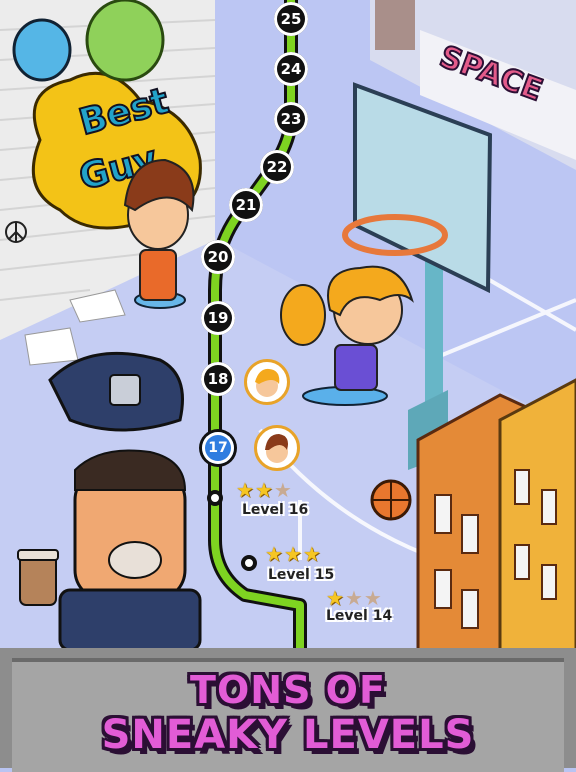 Image resolution: width=576 pixels, height=772 pixels. I want to click on girl-avatar, so click(267, 382).